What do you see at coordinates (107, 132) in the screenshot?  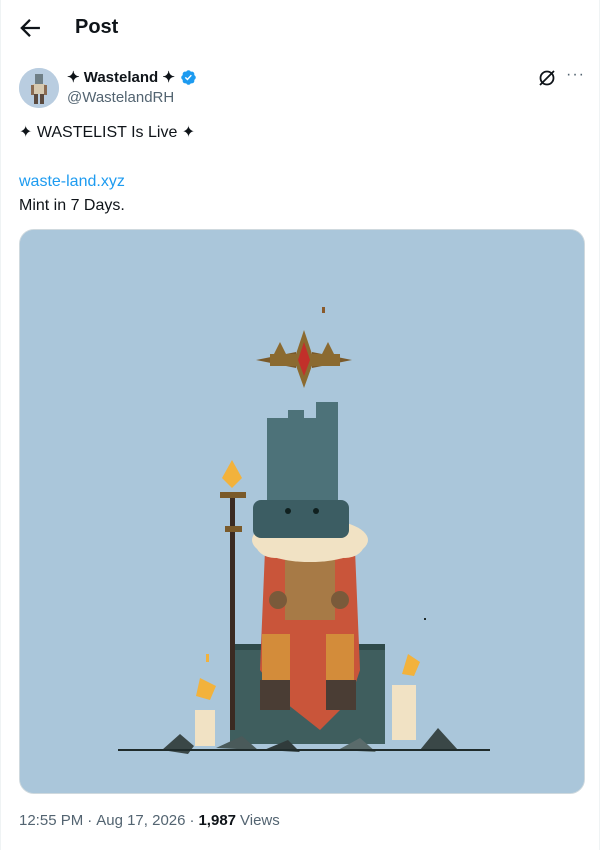 I see `tweet-text-line: ✦ WASTELIST Is Live ✦` at bounding box center [107, 132].